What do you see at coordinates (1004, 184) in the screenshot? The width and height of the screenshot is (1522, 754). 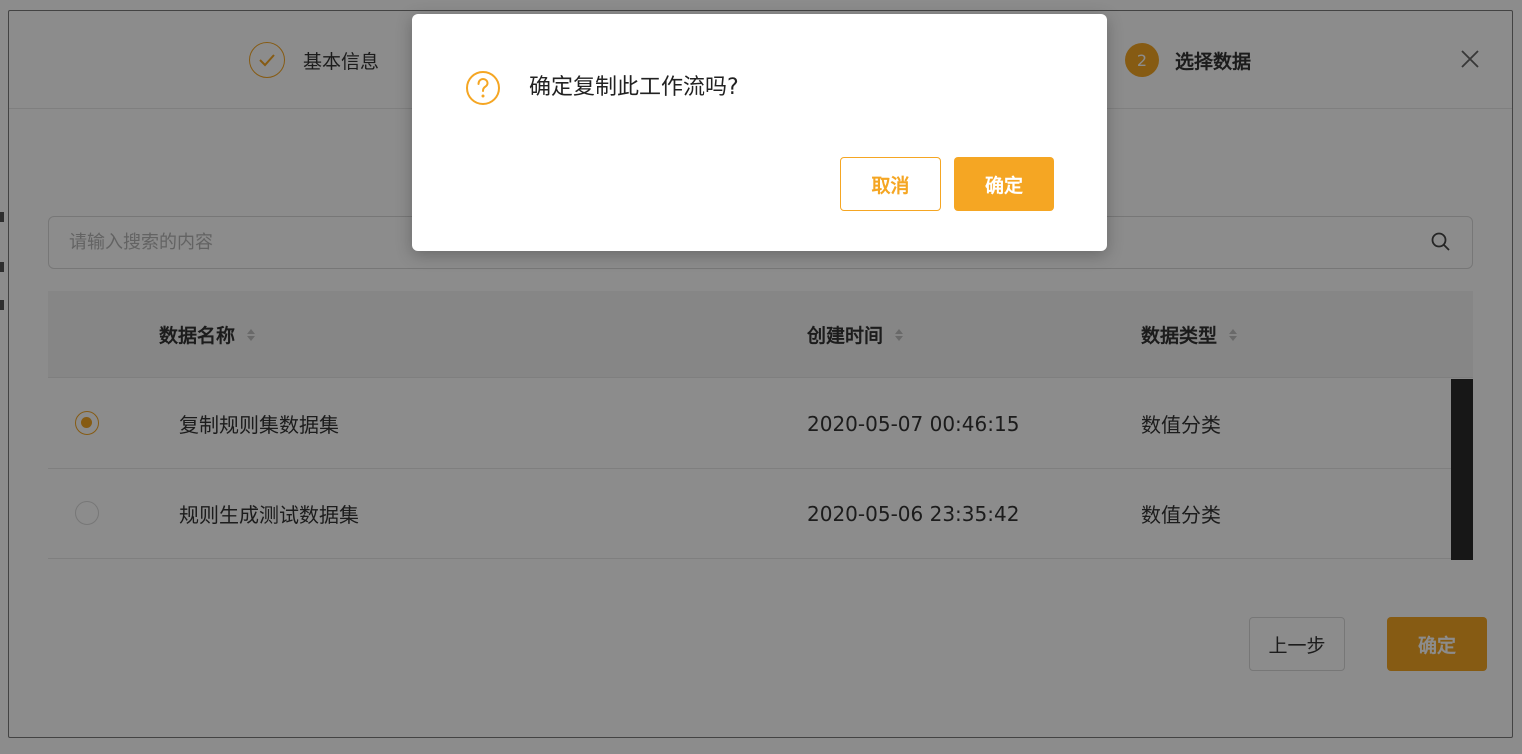 I see `ok-button: 确定` at bounding box center [1004, 184].